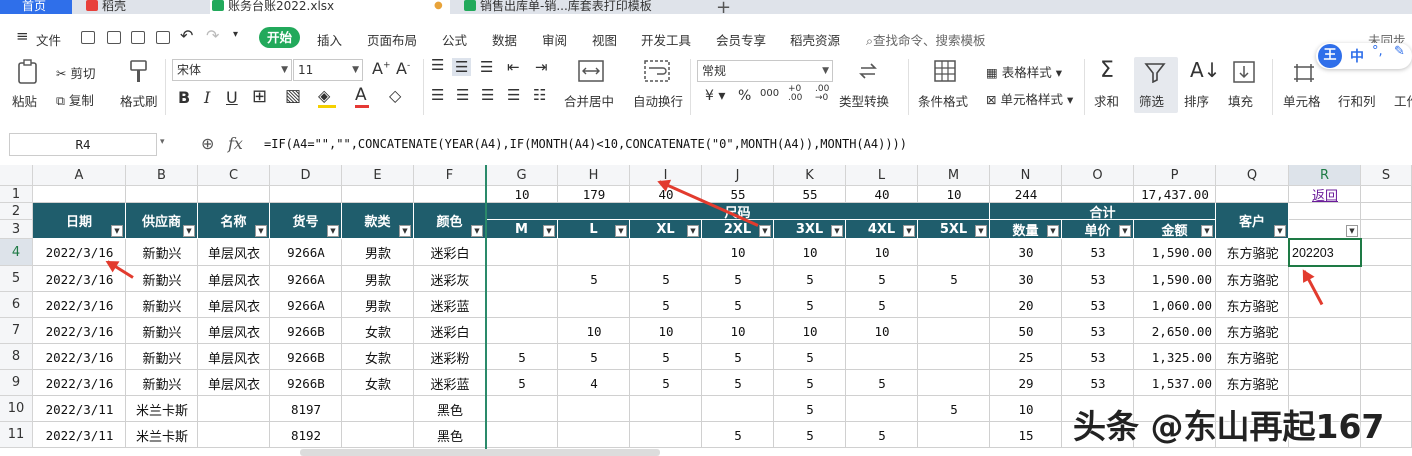 Image resolution: width=1412 pixels, height=456 pixels. Describe the element at coordinates (1024, 71) in the screenshot. I see `table-style-button: ▦ 表格样式 ▾` at that location.